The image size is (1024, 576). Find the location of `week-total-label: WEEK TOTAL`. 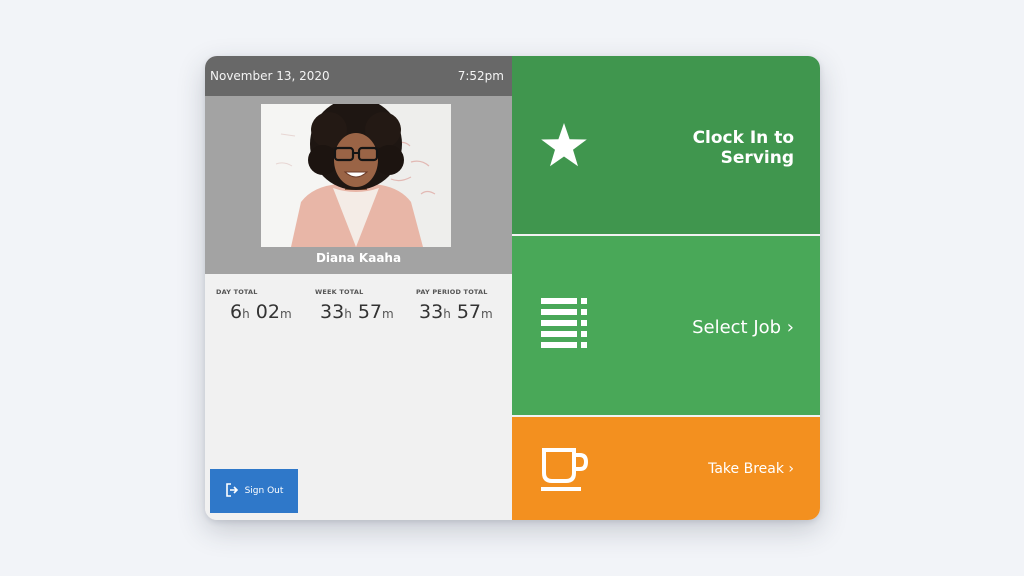

week-total-label: WEEK TOTAL is located at coordinates (339, 292).